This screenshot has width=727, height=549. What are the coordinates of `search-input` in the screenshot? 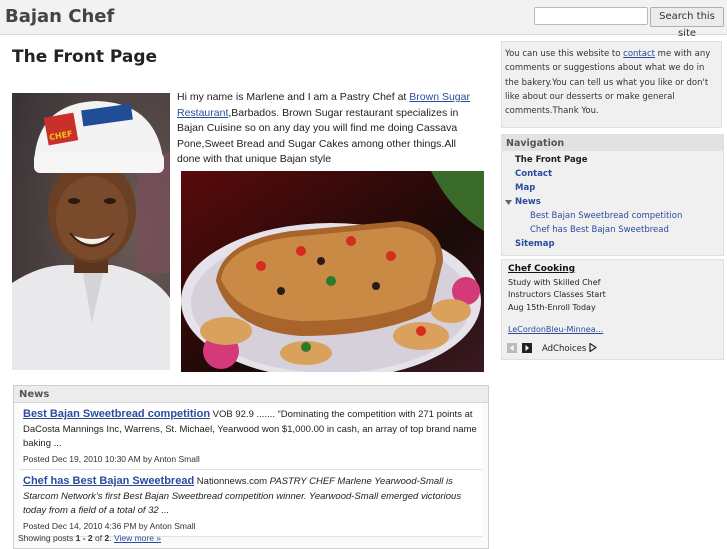 It's located at (591, 16).